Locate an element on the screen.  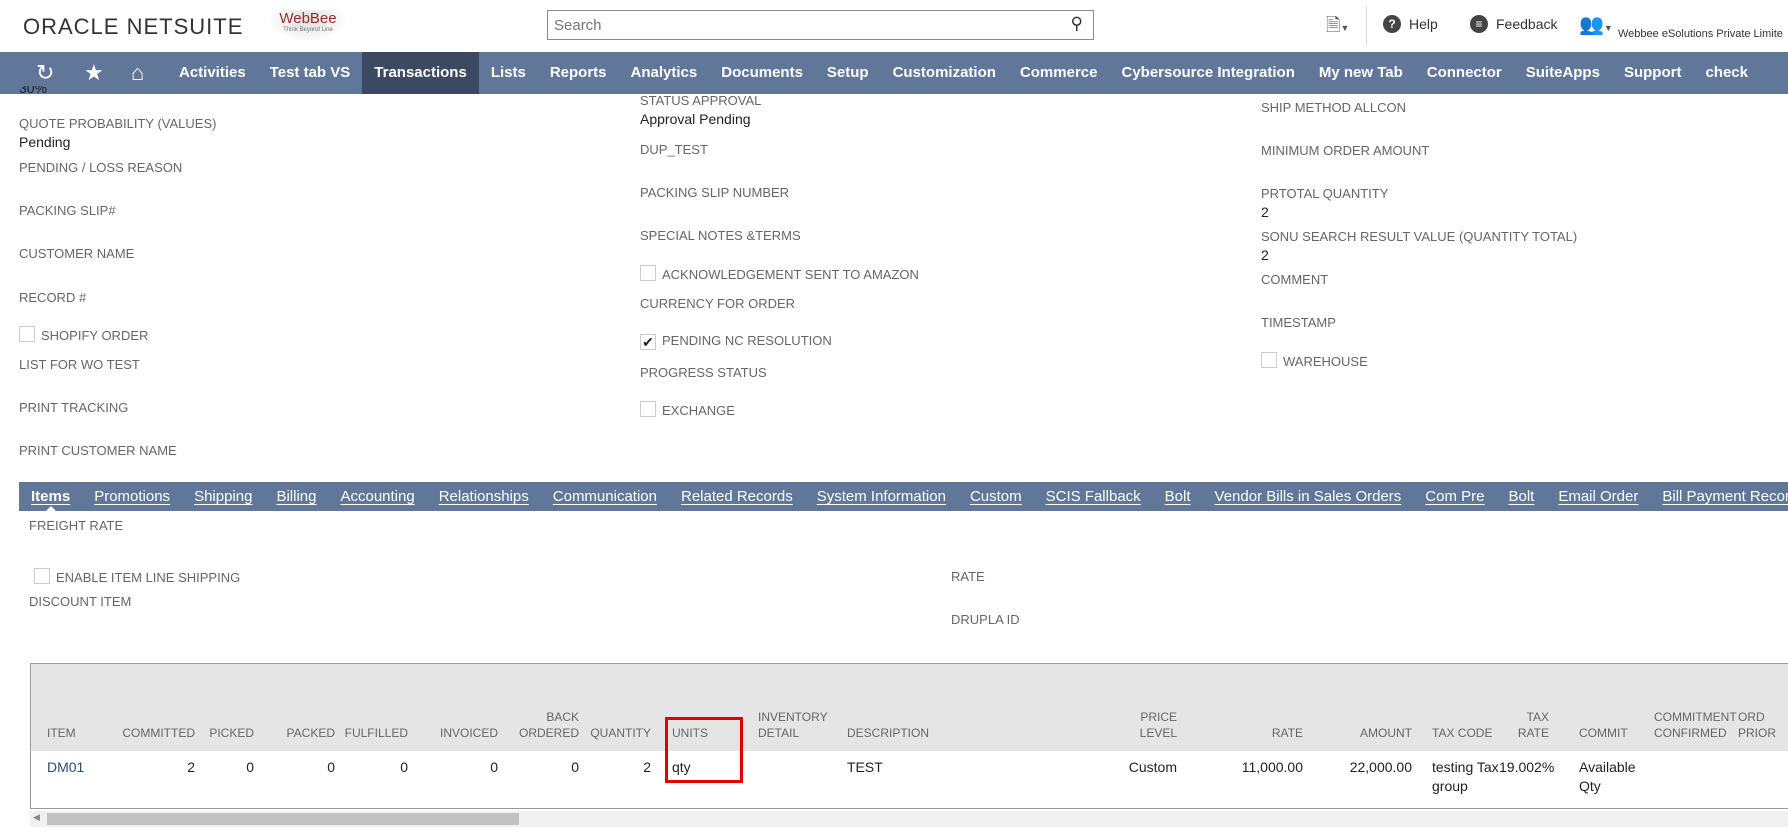
cell-amount: 22,000.00 is located at coordinates (1380, 767).